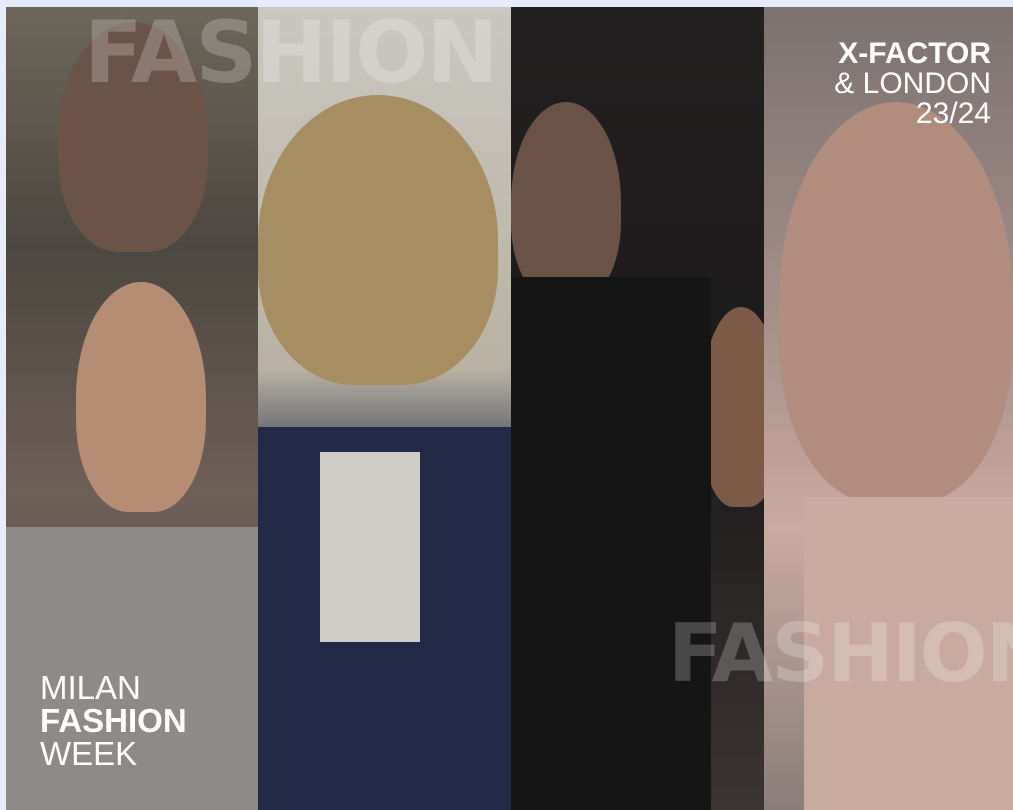 The width and height of the screenshot is (1013, 810). Describe the element at coordinates (840, 653) in the screenshot. I see `background-fashion-word-bottom: FASHION` at that location.